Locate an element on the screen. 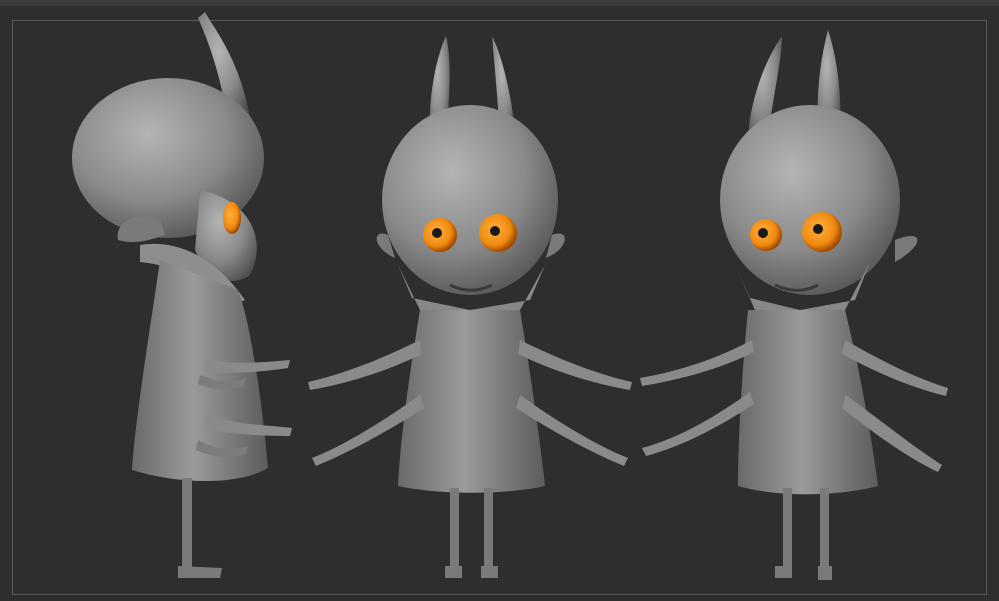  eye is located at coordinates (232, 218).